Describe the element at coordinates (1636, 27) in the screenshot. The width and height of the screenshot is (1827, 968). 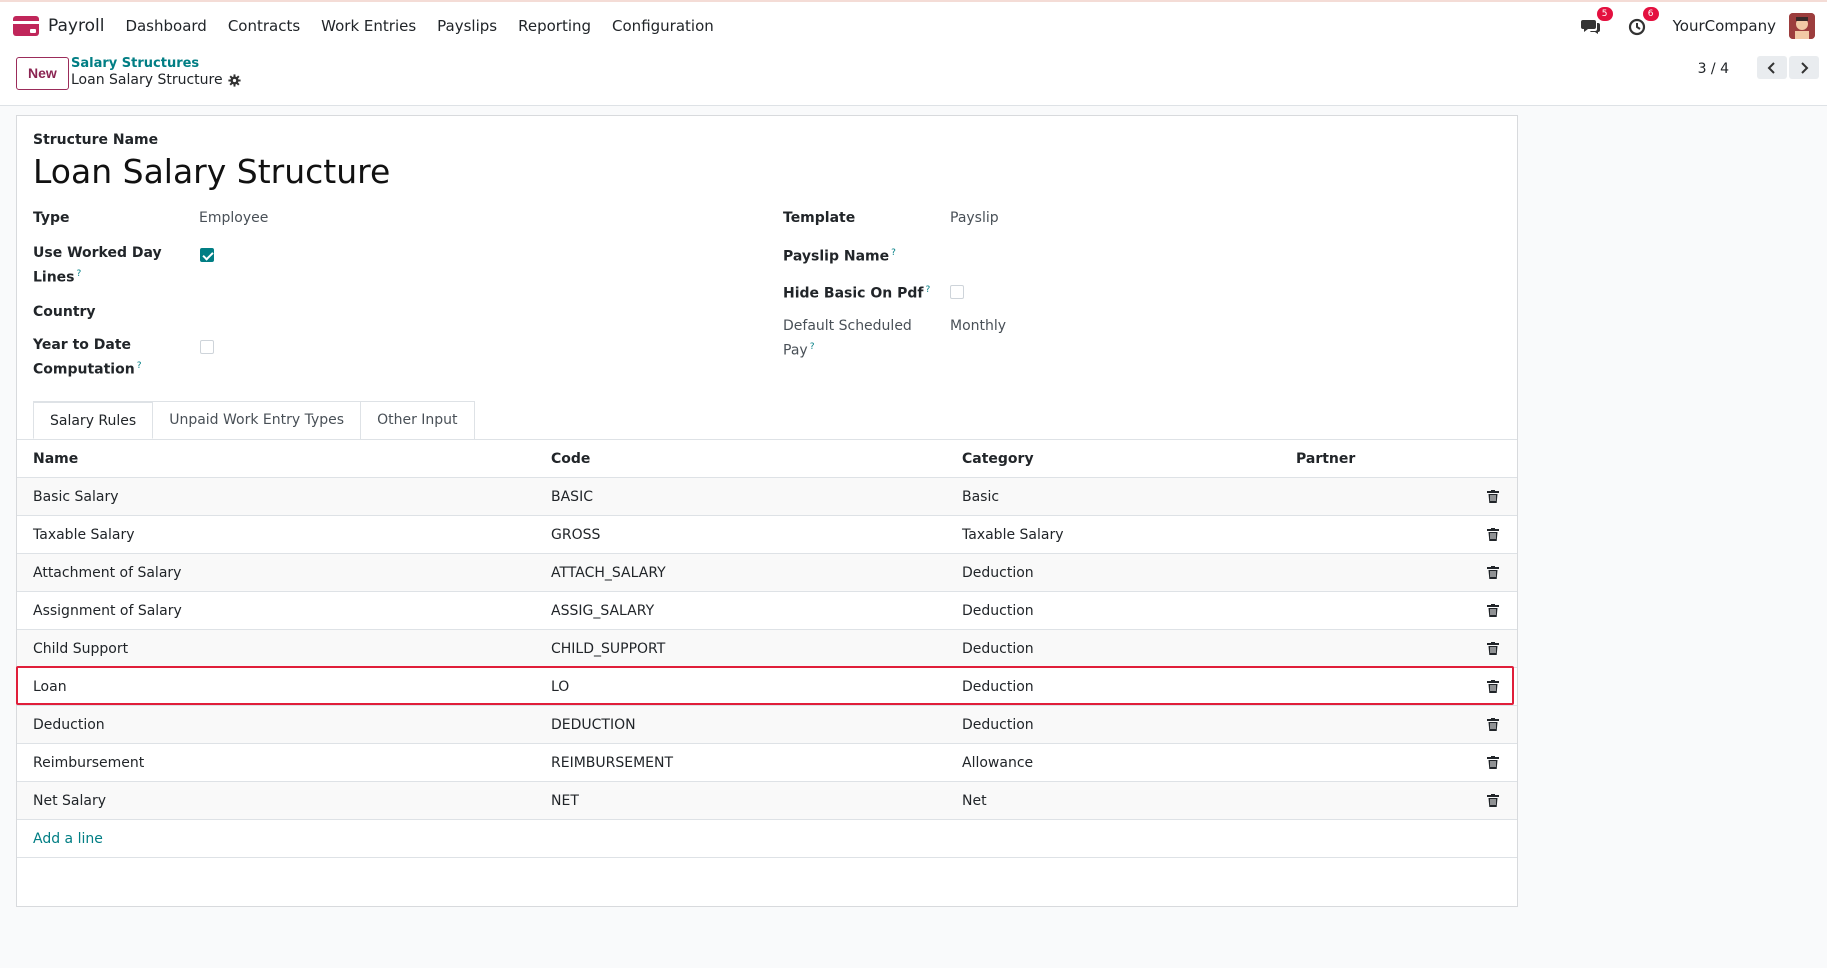
I see `clock-icon` at that location.